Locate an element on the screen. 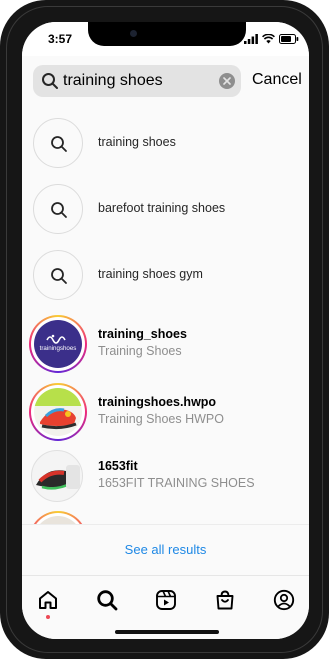 This screenshot has height=659, width=329. account-username: 1653fit is located at coordinates (118, 466).